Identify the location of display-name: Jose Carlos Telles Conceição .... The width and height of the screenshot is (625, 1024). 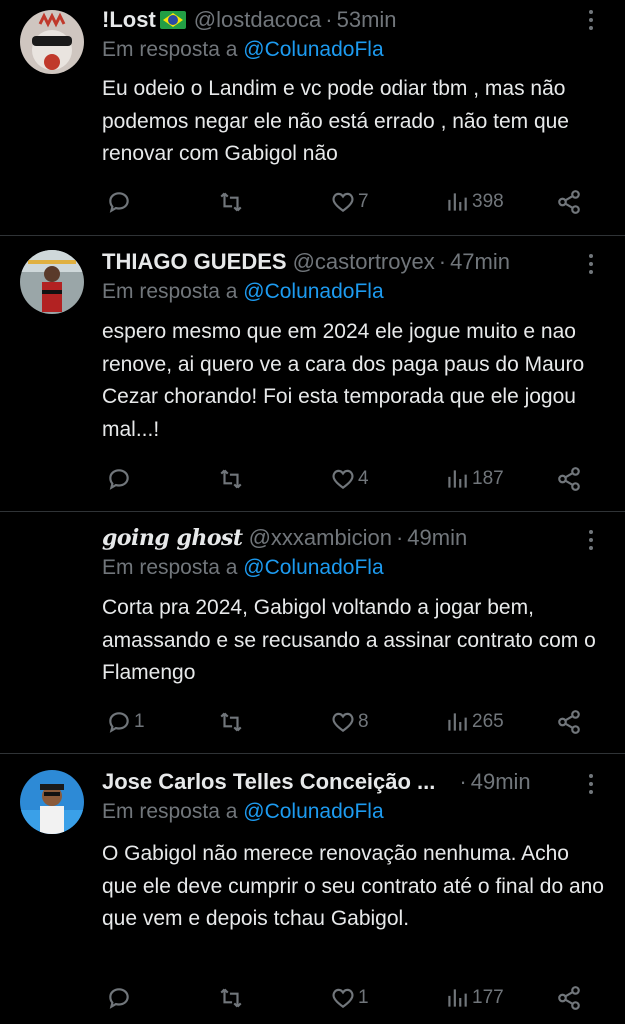
(268, 782).